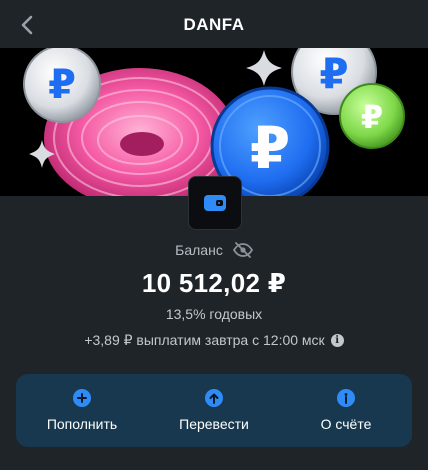 The height and width of the screenshot is (470, 428). Describe the element at coordinates (82, 398) in the screenshot. I see `plus-circle-icon` at that location.